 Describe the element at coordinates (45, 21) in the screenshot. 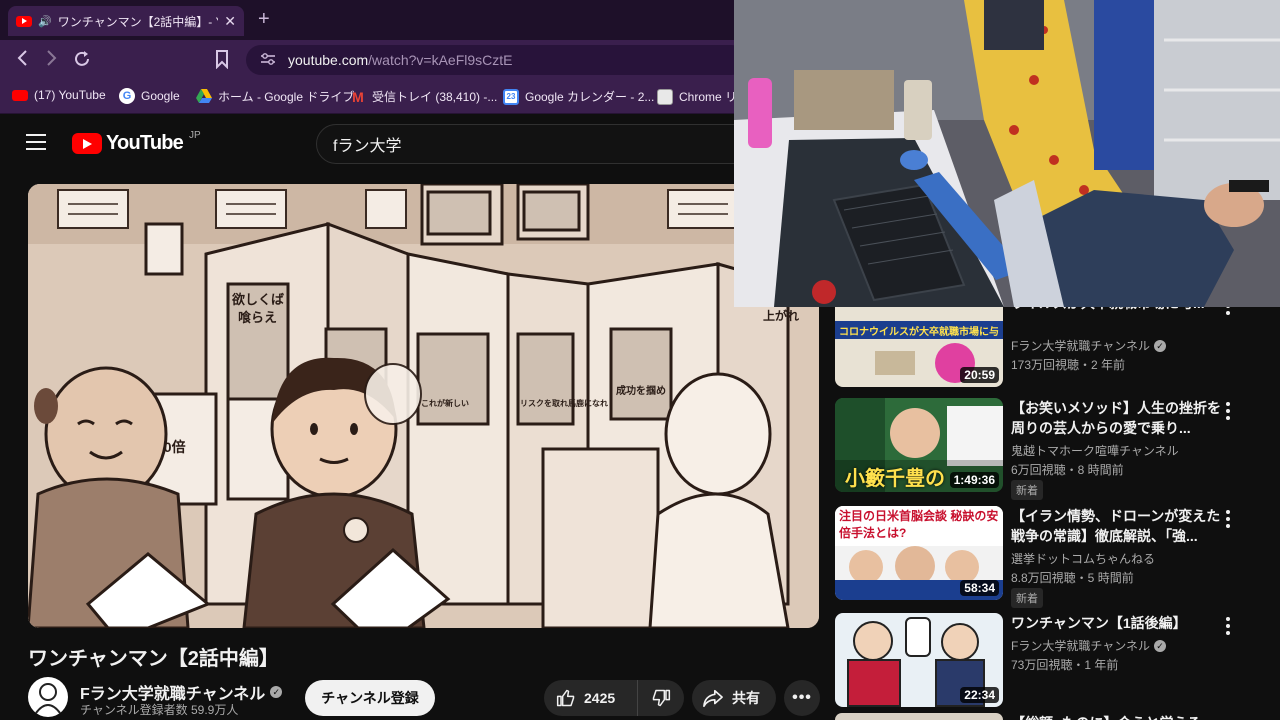

I see `speaker-icon: 🔊` at that location.